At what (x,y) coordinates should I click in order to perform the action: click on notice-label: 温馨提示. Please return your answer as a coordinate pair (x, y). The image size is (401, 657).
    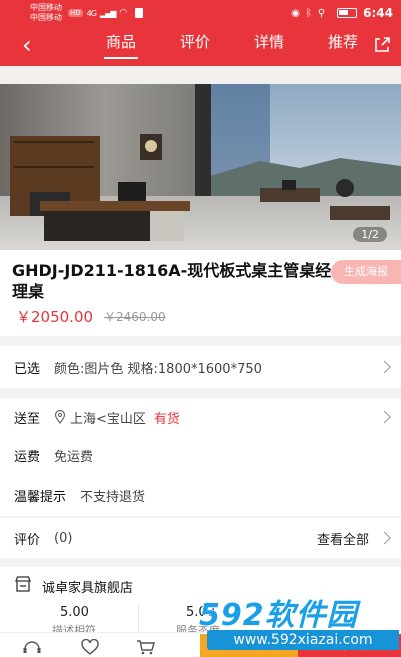
    Looking at the image, I should click on (40, 497).